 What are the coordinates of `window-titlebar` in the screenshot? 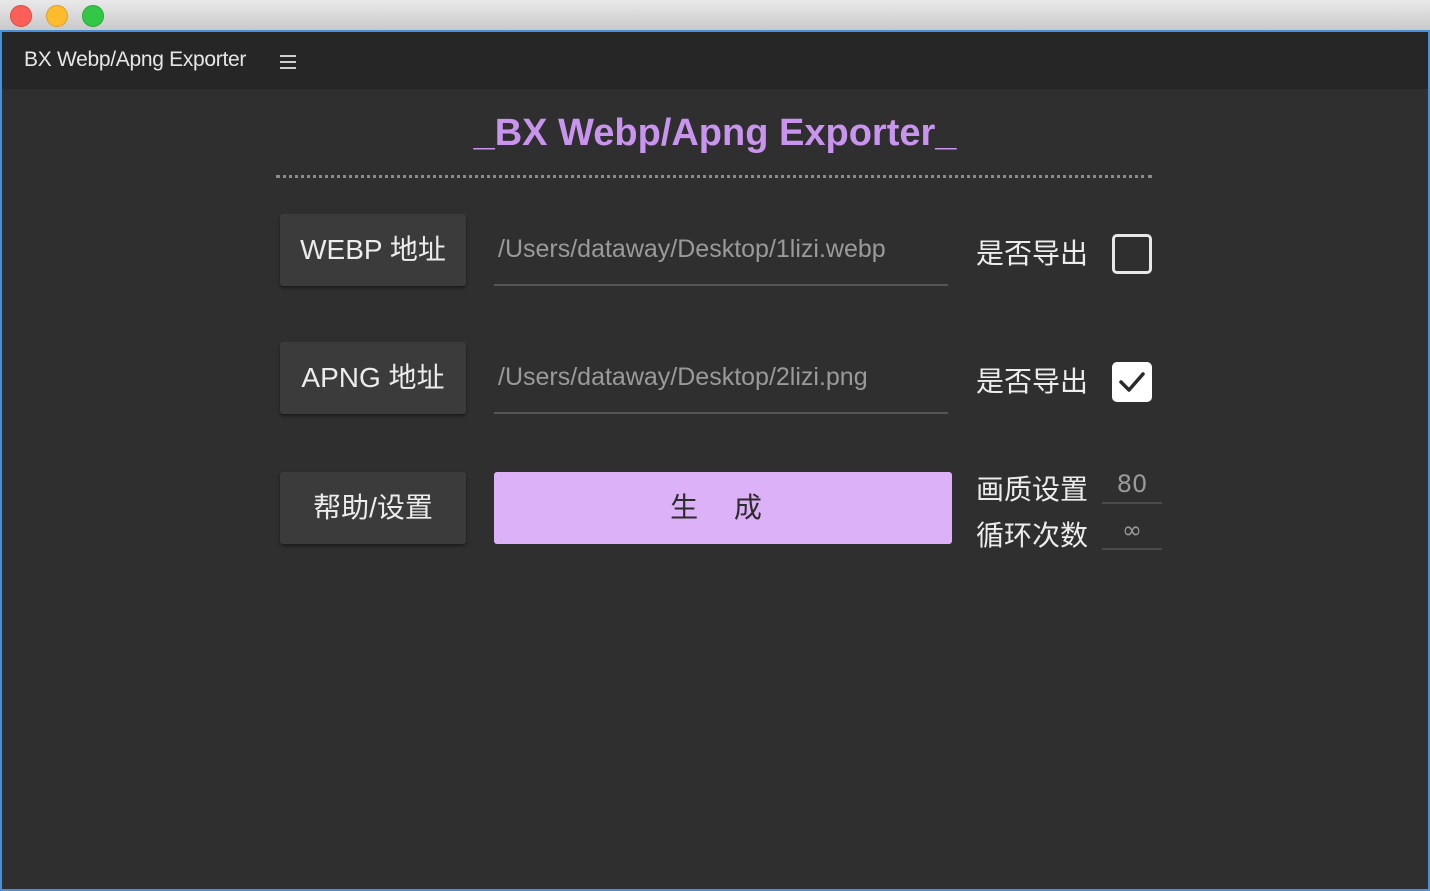 It's located at (715, 16).